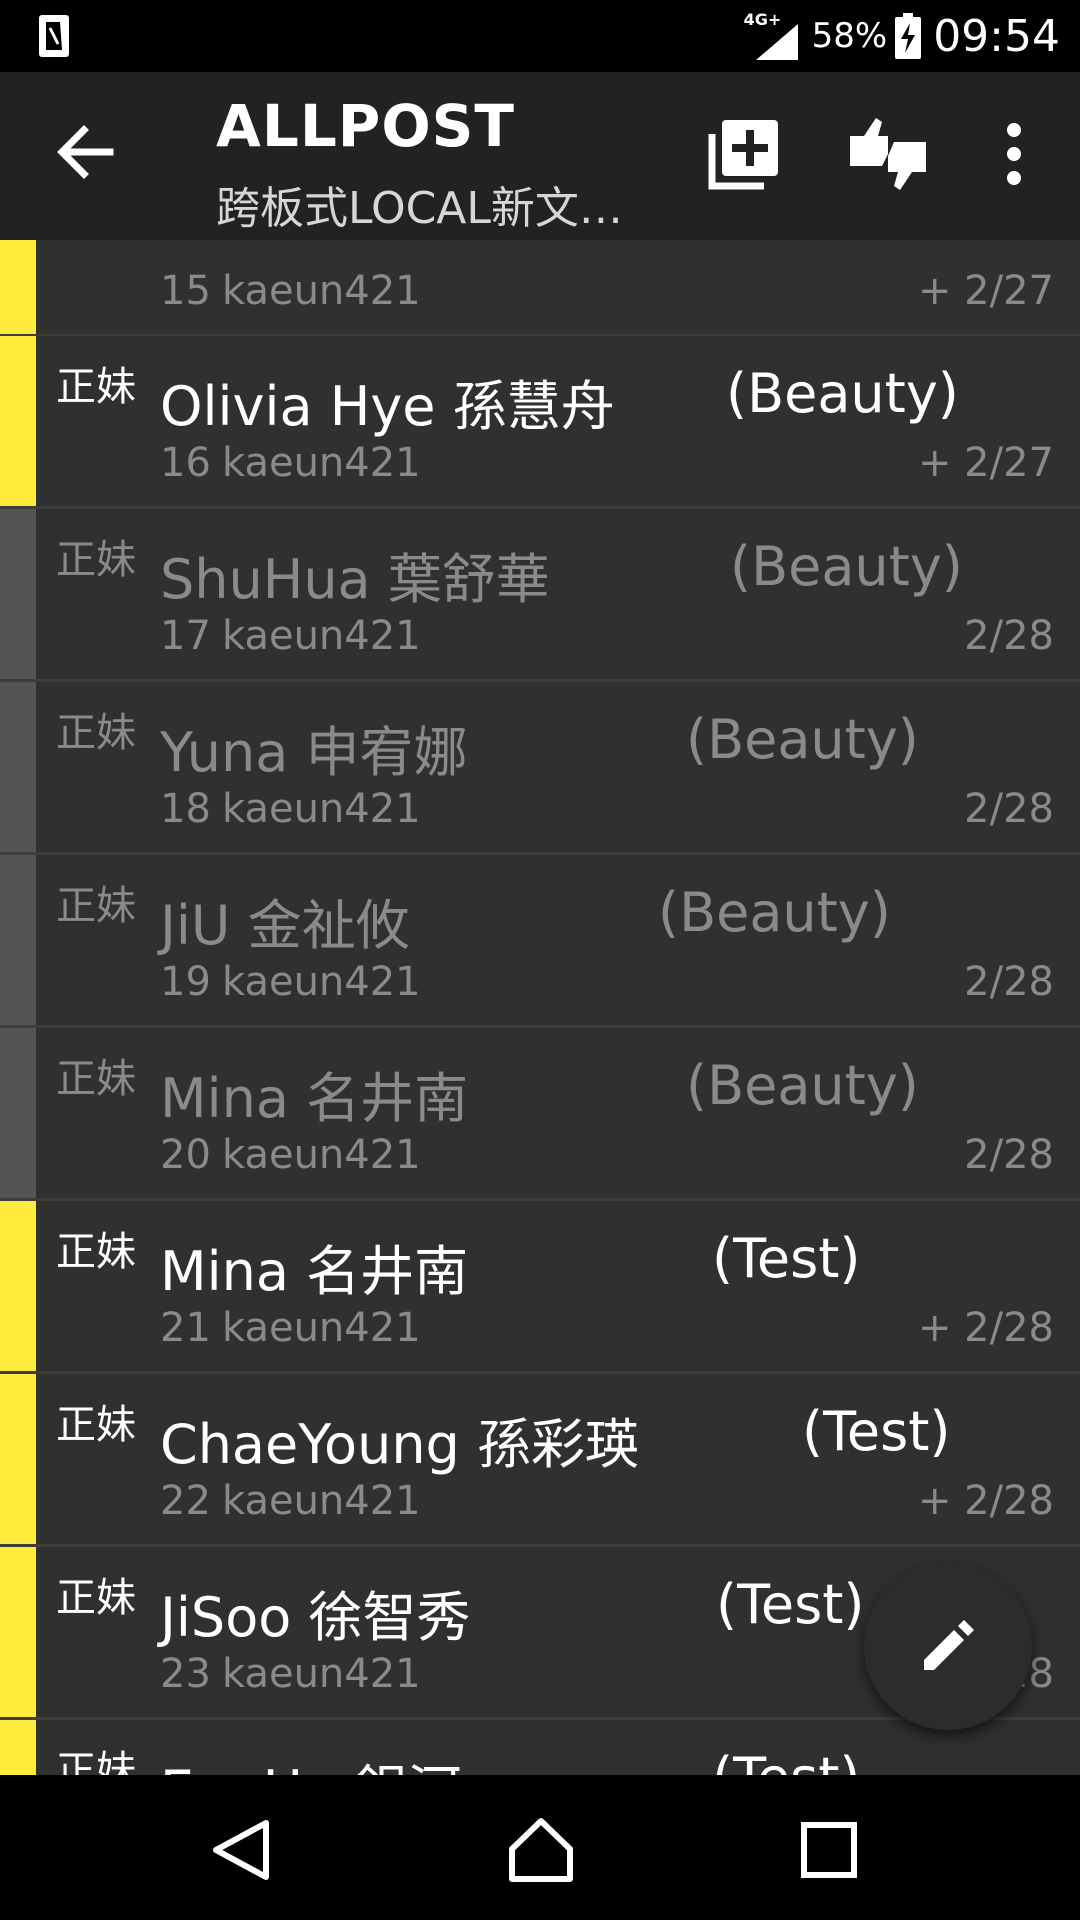  I want to click on battery-percent: 58%, so click(849, 36).